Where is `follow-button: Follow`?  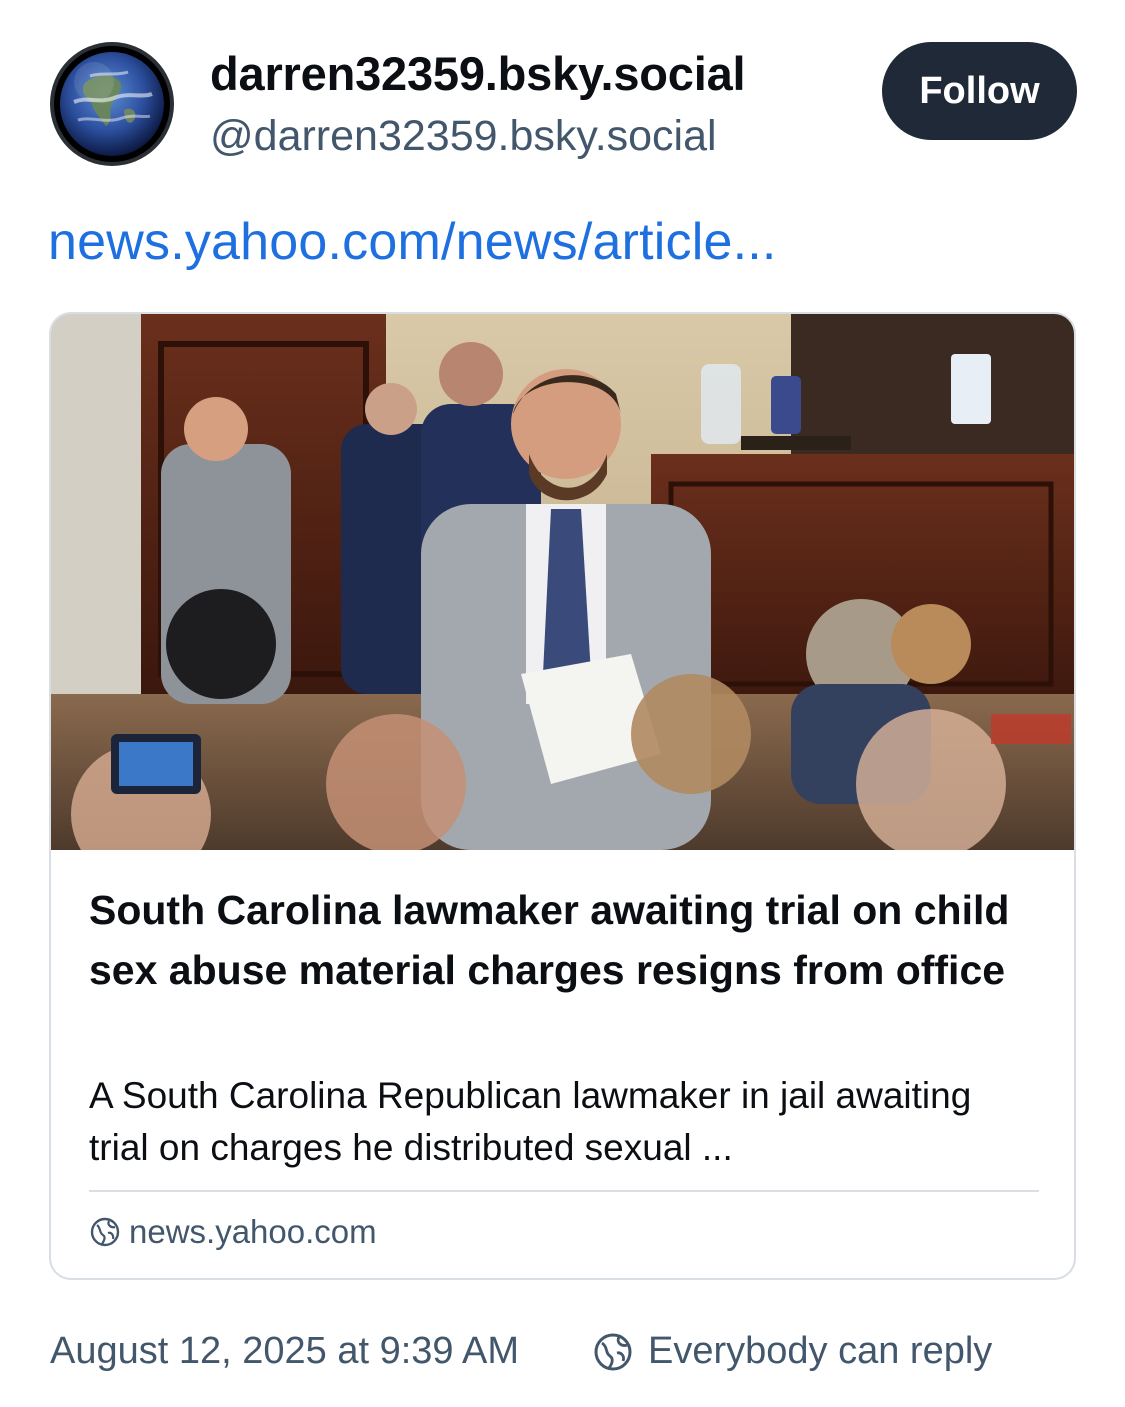 follow-button: Follow is located at coordinates (979, 91).